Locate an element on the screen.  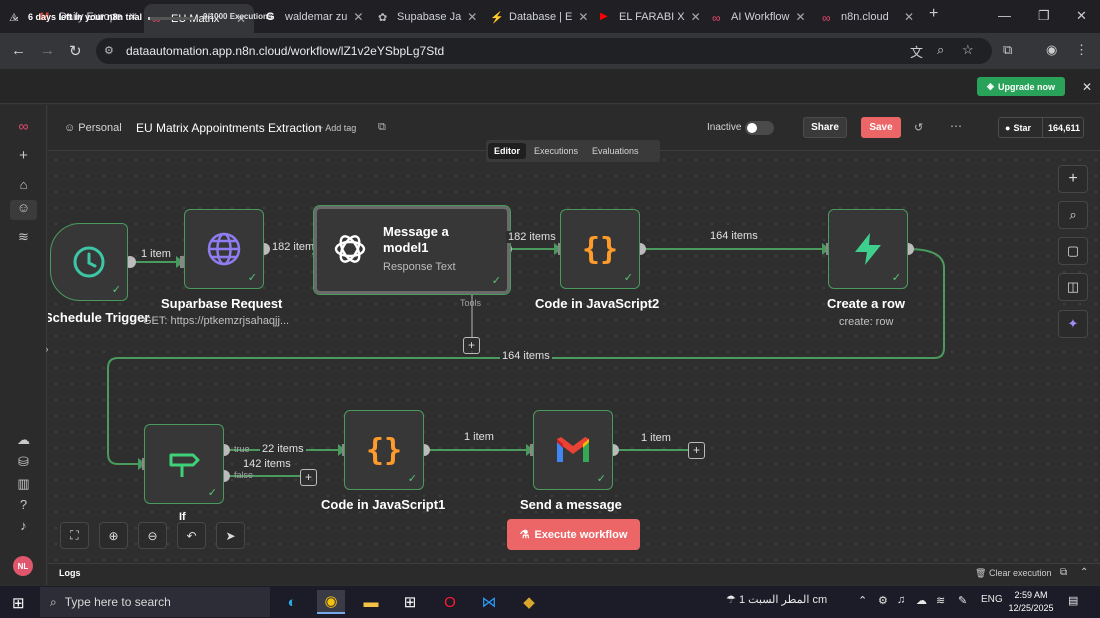
tray-chevron-icon: ⌃ is located at coordinates (862, 600).